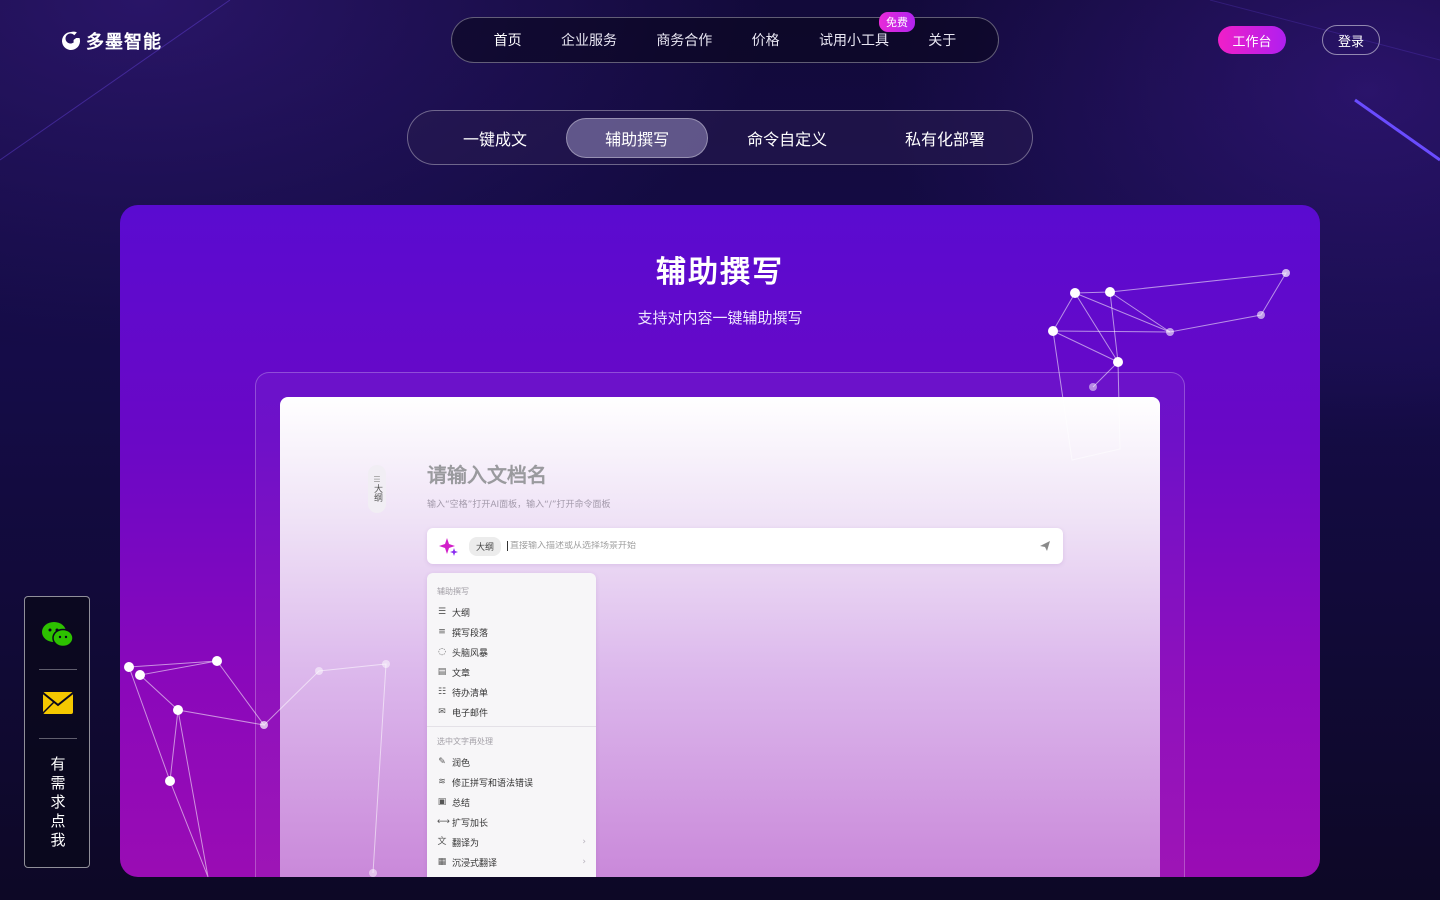 The height and width of the screenshot is (900, 1440). I want to click on brand-logo: 多墨智能, so click(111, 41).